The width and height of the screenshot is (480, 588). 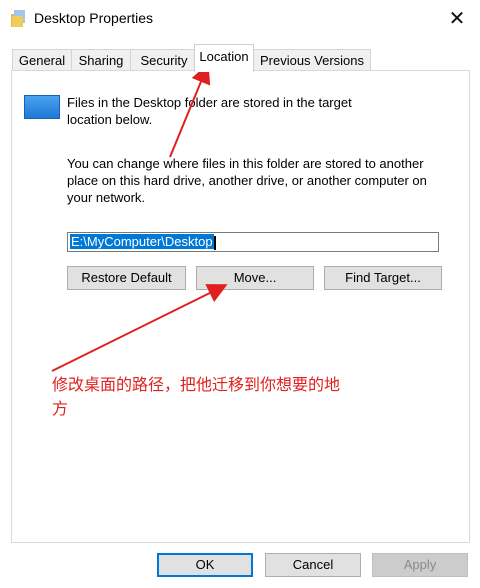 I want to click on tab-general: General, so click(x=42, y=60).